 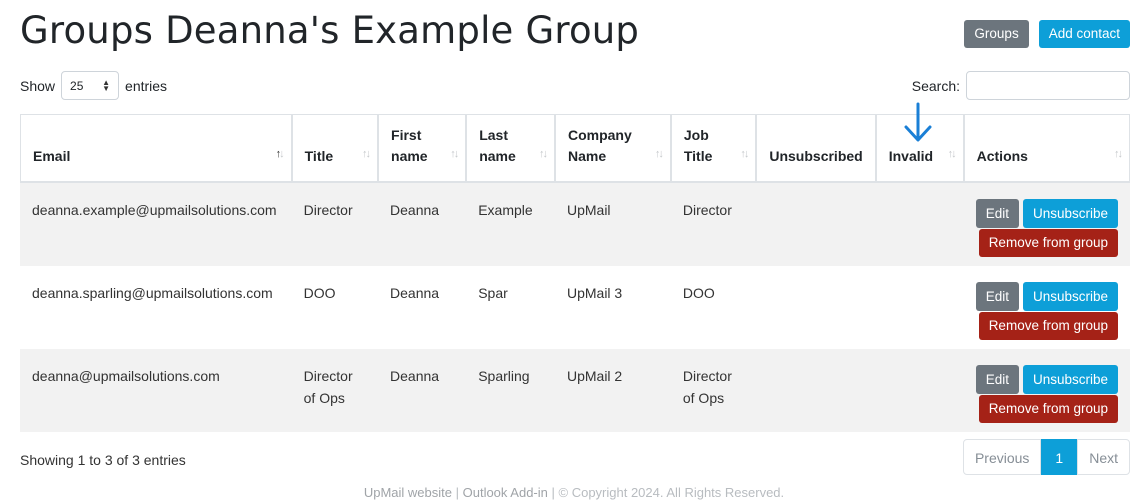 What do you see at coordinates (816, 156) in the screenshot?
I see `column-header-label: Unsubscribed` at bounding box center [816, 156].